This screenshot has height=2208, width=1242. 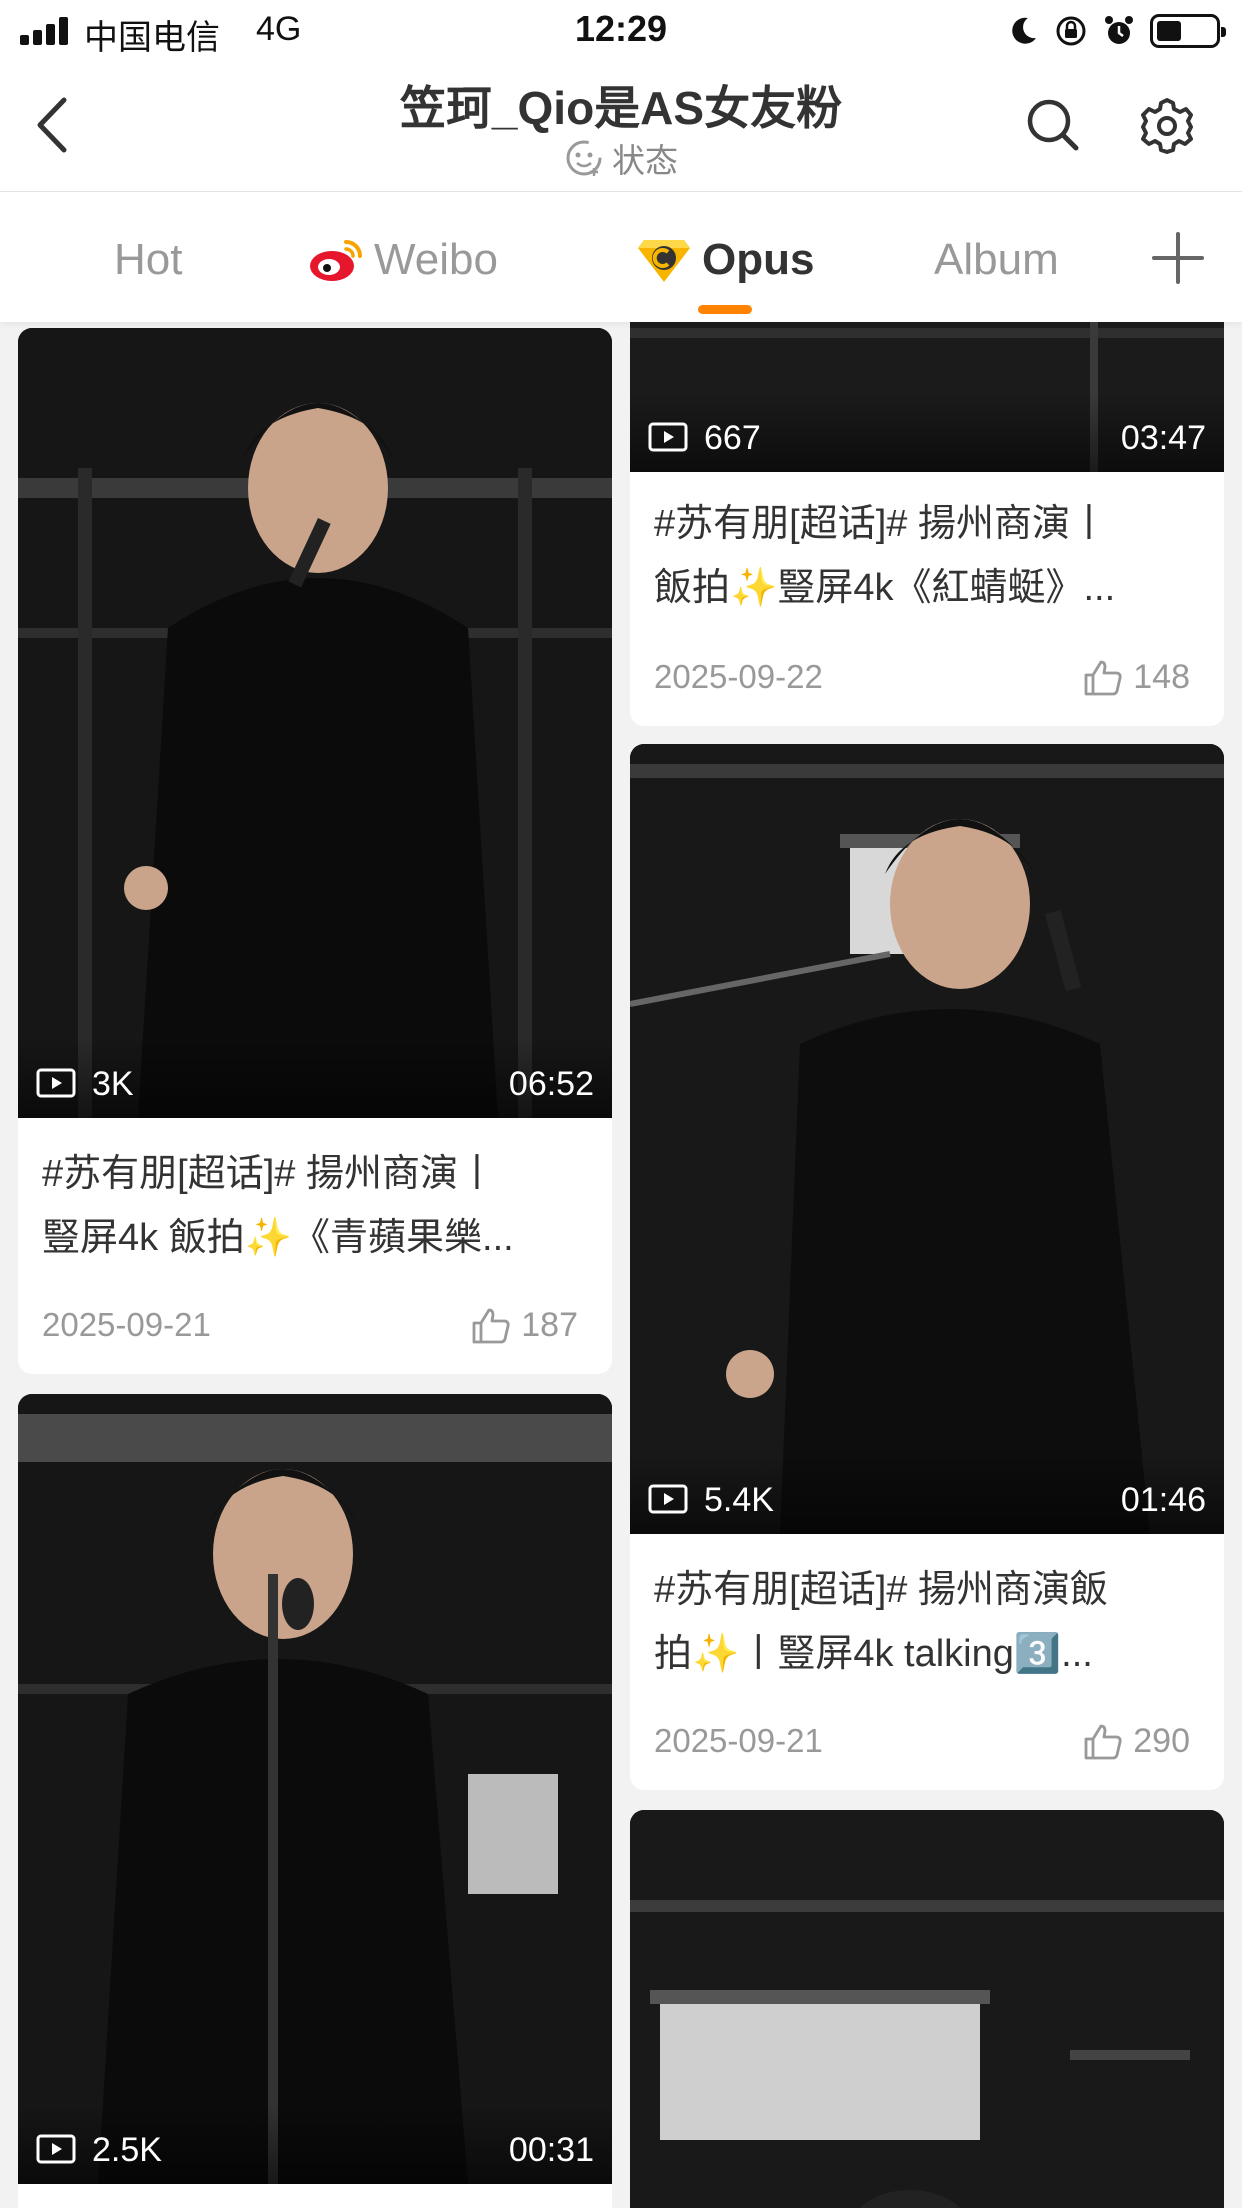 What do you see at coordinates (1178, 258) in the screenshot?
I see `add-tab-icon` at bounding box center [1178, 258].